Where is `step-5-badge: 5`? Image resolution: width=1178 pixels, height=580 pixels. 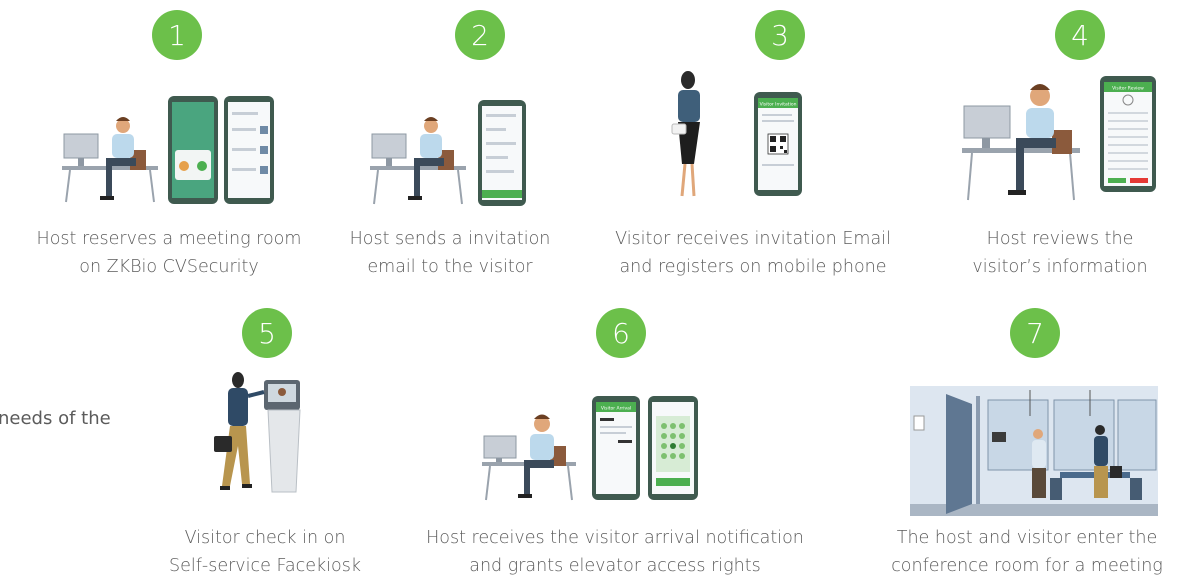 step-5-badge: 5 is located at coordinates (267, 333).